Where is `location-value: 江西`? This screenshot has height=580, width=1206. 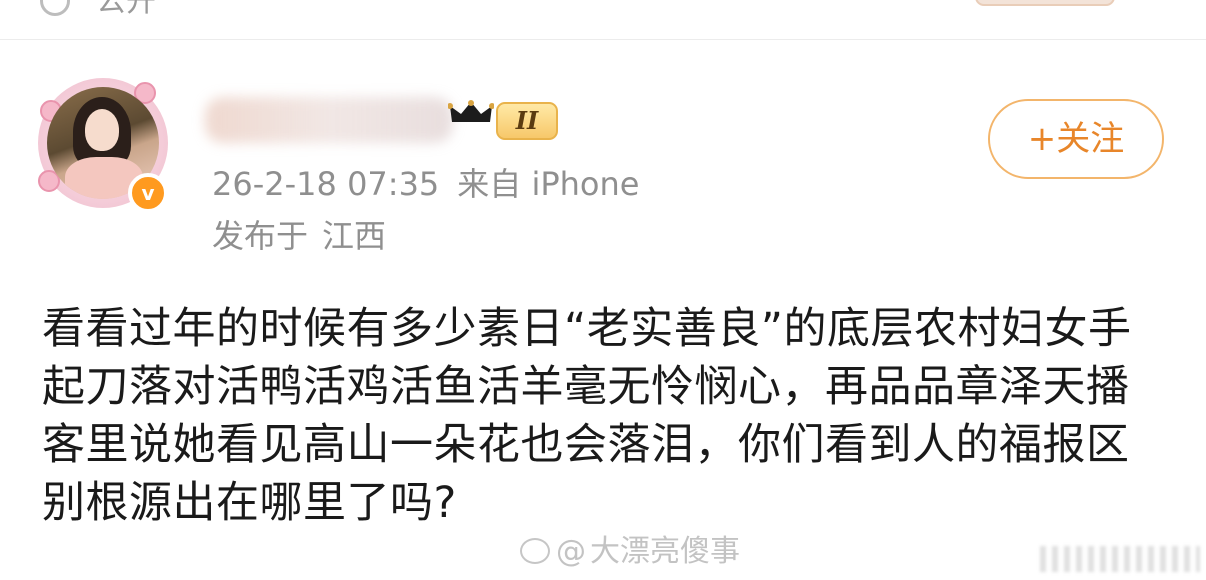 location-value: 江西 is located at coordinates (354, 236).